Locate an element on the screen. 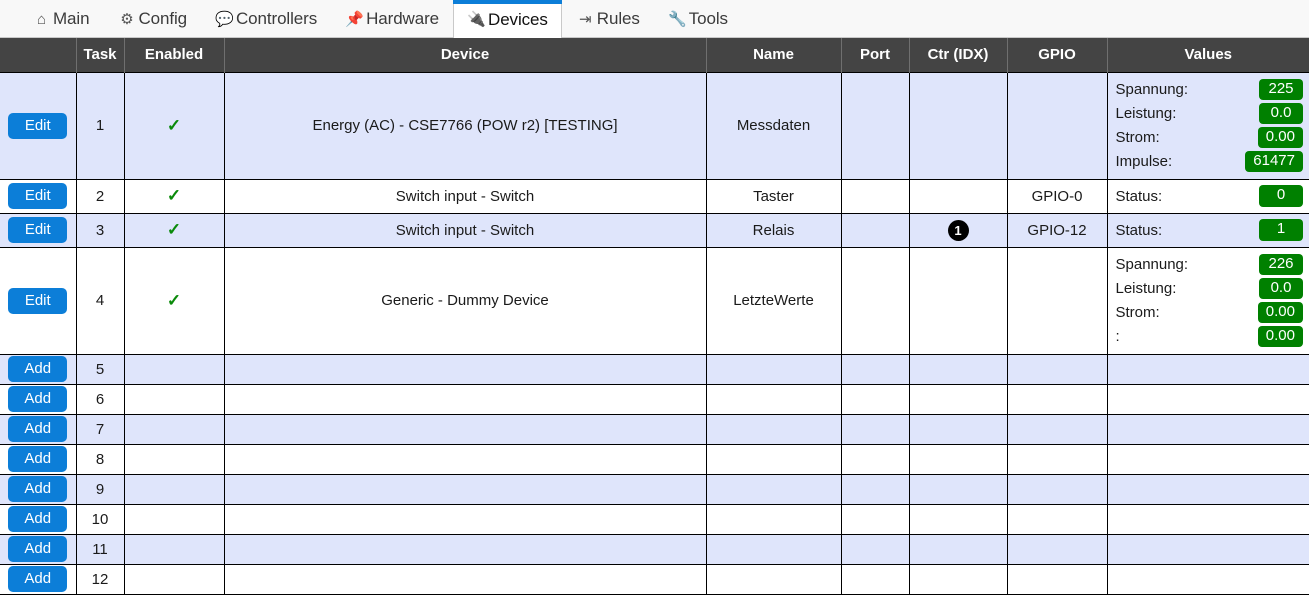 Image resolution: width=1309 pixels, height=604 pixels. tab-hardware: 📌 Hardware is located at coordinates (392, 18).